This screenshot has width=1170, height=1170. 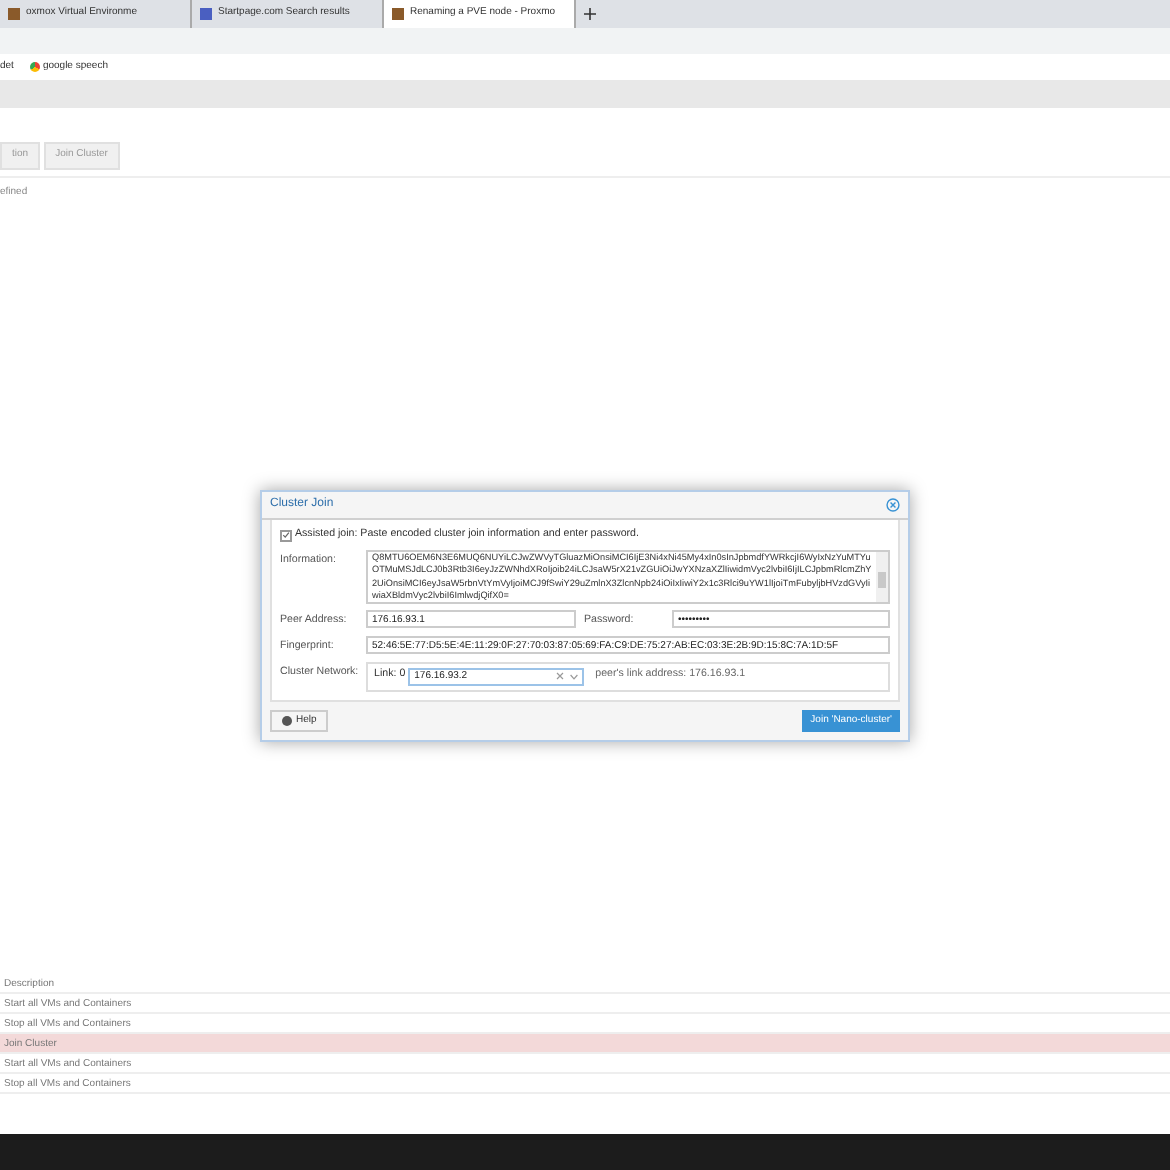 I want to click on new-tab-icon, so click(x=590, y=14).